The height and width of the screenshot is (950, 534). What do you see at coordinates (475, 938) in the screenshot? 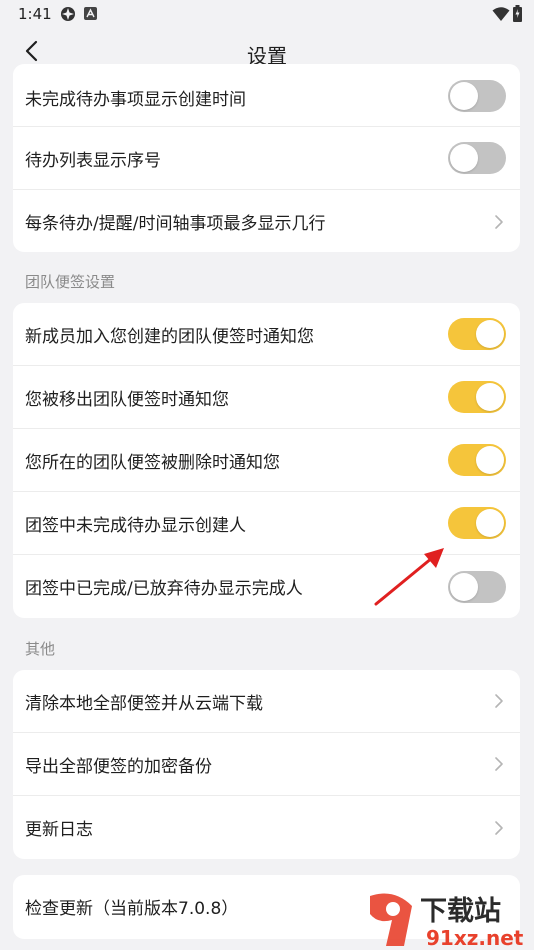
I see `svg-text: 91xz.net` at bounding box center [475, 938].